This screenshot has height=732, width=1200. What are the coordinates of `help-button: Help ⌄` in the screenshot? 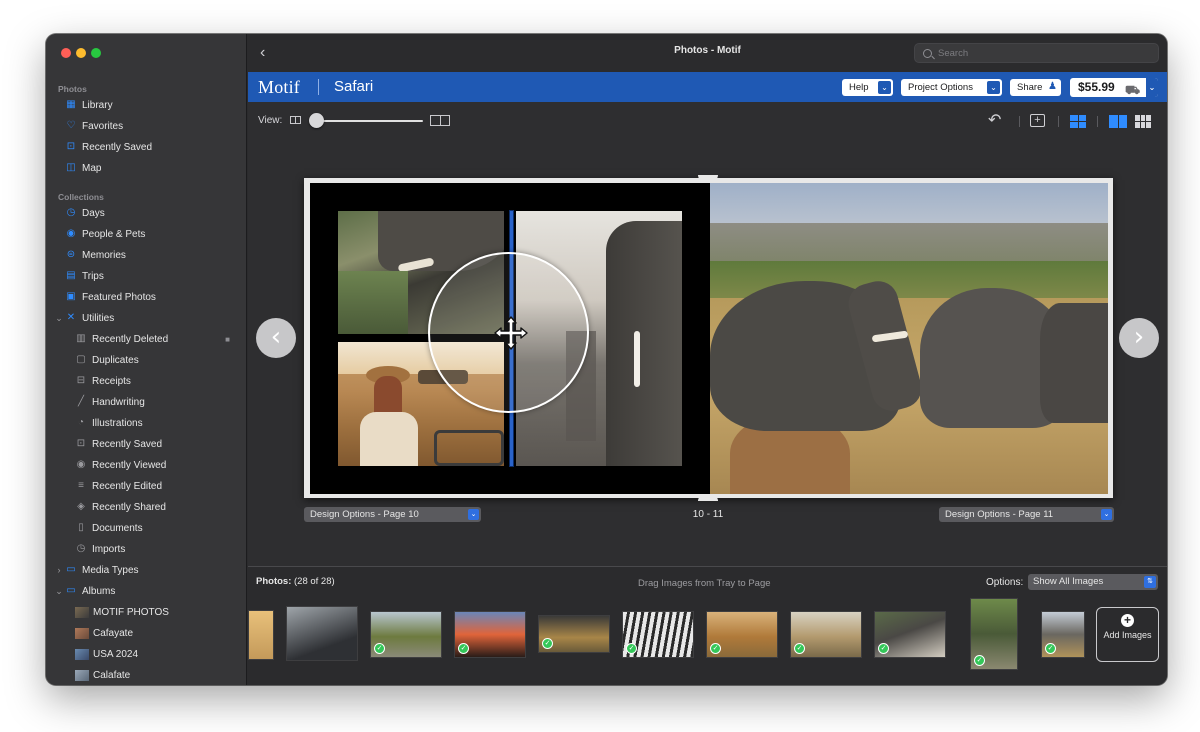 It's located at (867, 87).